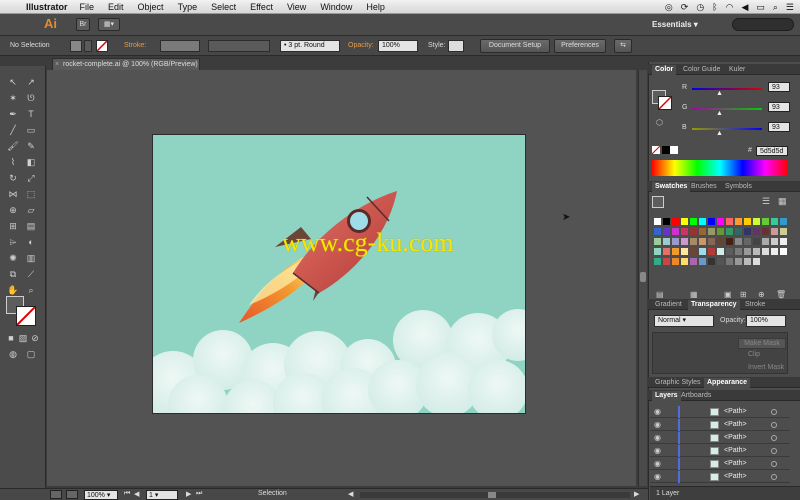 The image size is (800, 500). What do you see at coordinates (135, 45) in the screenshot?
I see `stroke-label: Stroke:` at bounding box center [135, 45].